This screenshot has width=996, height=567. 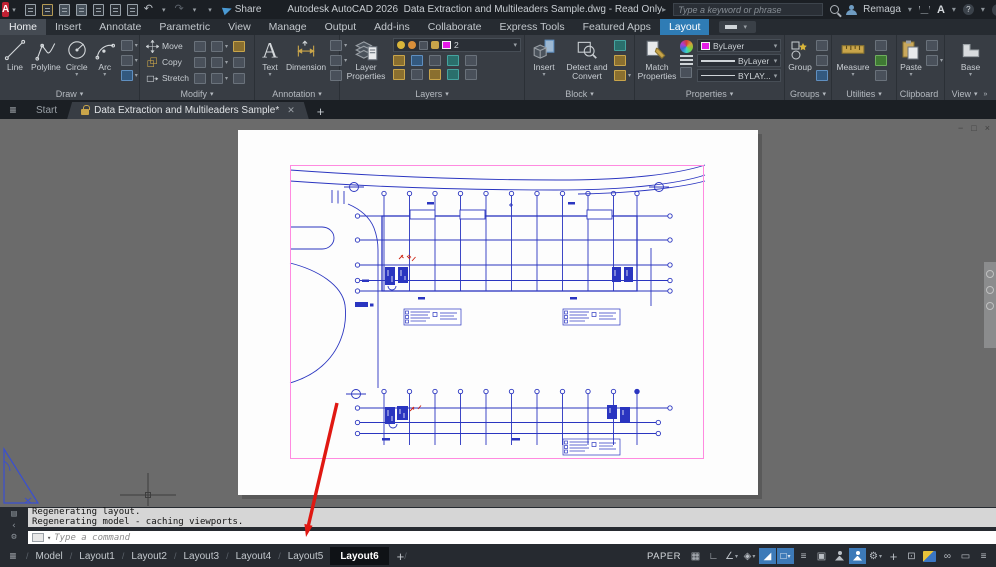 What do you see at coordinates (853, 58) in the screenshot?
I see `measure-tool: Measure` at bounding box center [853, 58].